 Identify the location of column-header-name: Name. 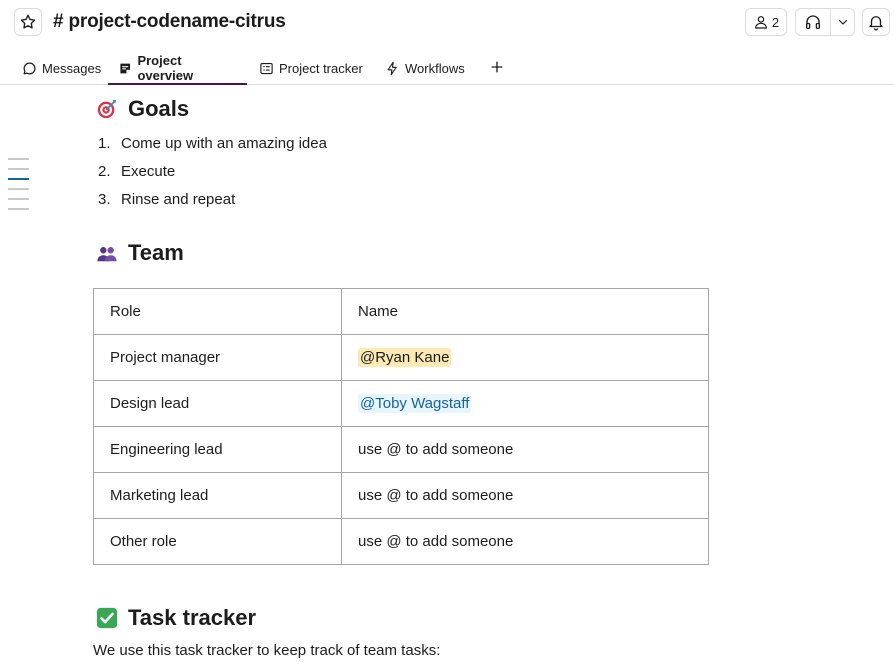
(525, 311).